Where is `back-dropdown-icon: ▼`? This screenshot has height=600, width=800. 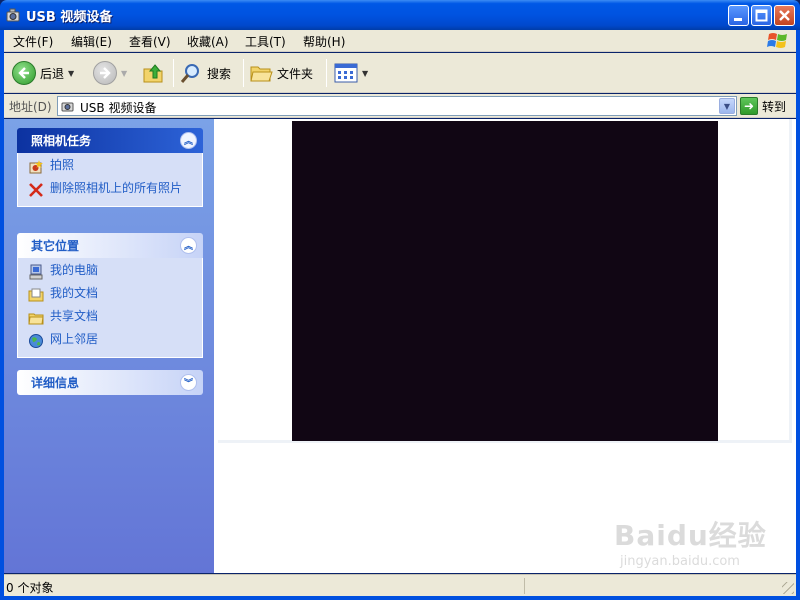
back-dropdown-icon: ▼ is located at coordinates (71, 73).